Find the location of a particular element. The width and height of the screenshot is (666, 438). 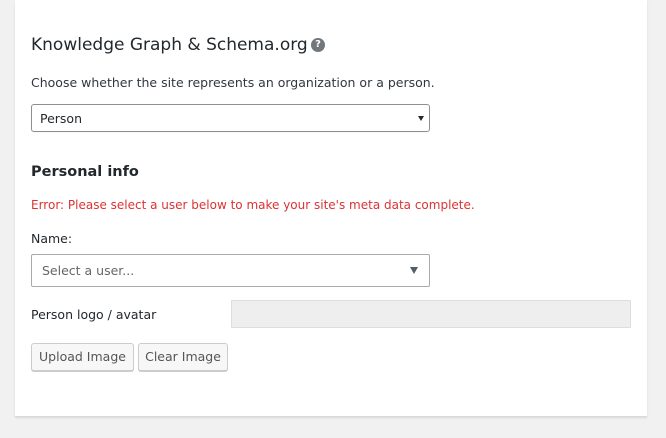

person-logo-label: Person logo / avatar is located at coordinates (94, 314).